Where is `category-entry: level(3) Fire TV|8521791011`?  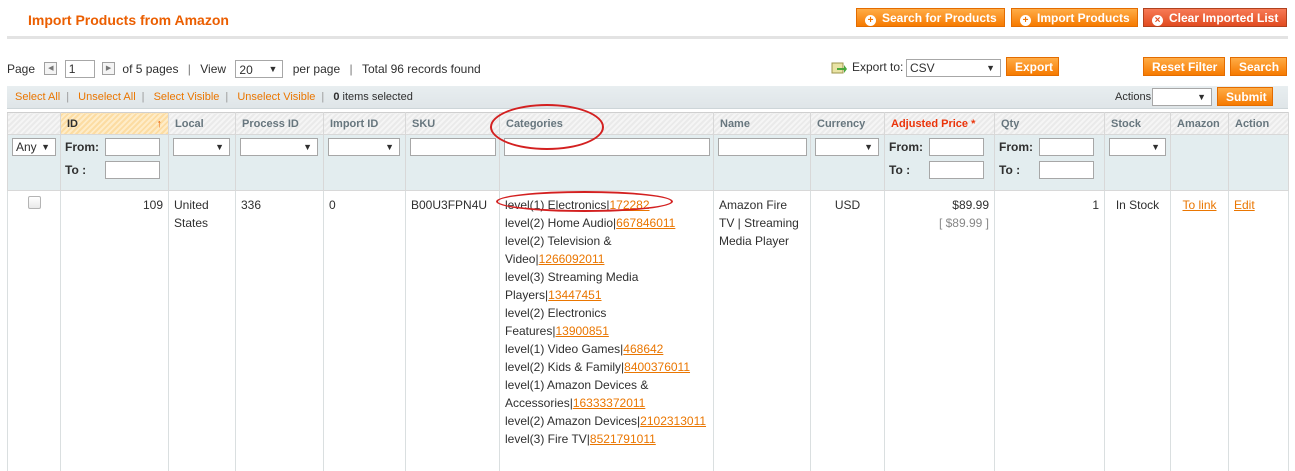 category-entry: level(3) Fire TV|8521791011 is located at coordinates (606, 439).